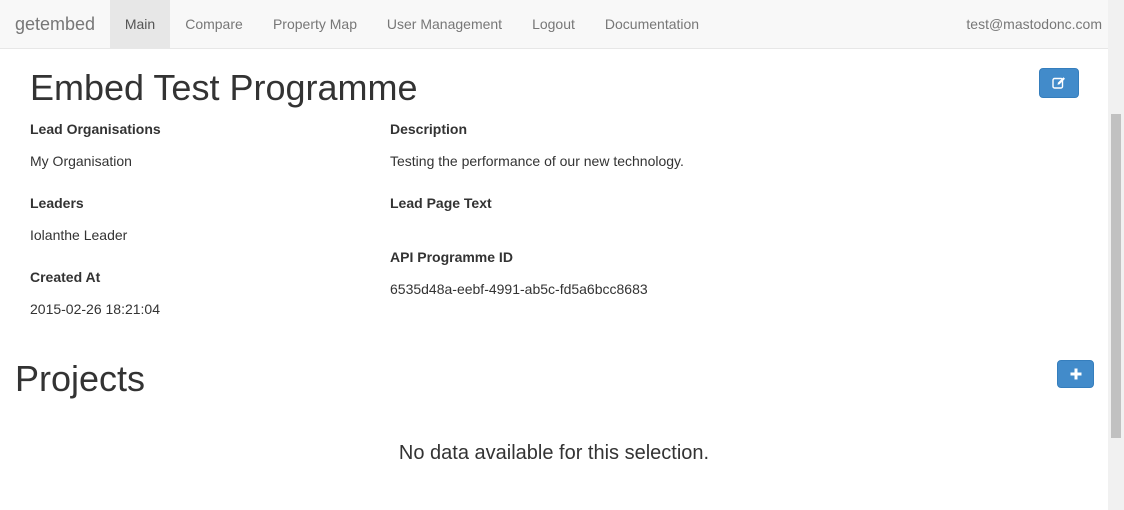 Image resolution: width=1124 pixels, height=510 pixels. Describe the element at coordinates (95, 129) in the screenshot. I see `lead-orgs-label: Lead Organisations` at that location.